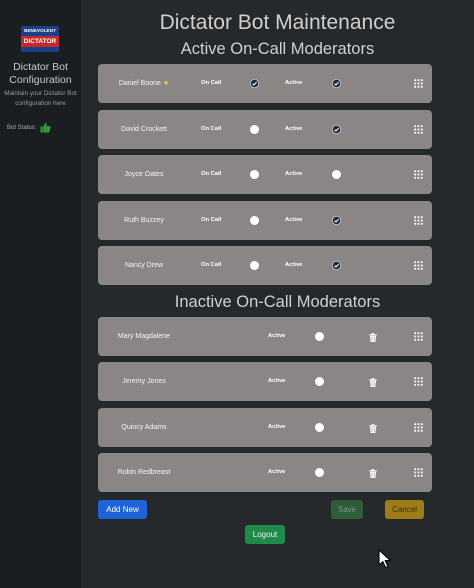 The width and height of the screenshot is (474, 588). I want to click on logout-button: Logout, so click(265, 534).